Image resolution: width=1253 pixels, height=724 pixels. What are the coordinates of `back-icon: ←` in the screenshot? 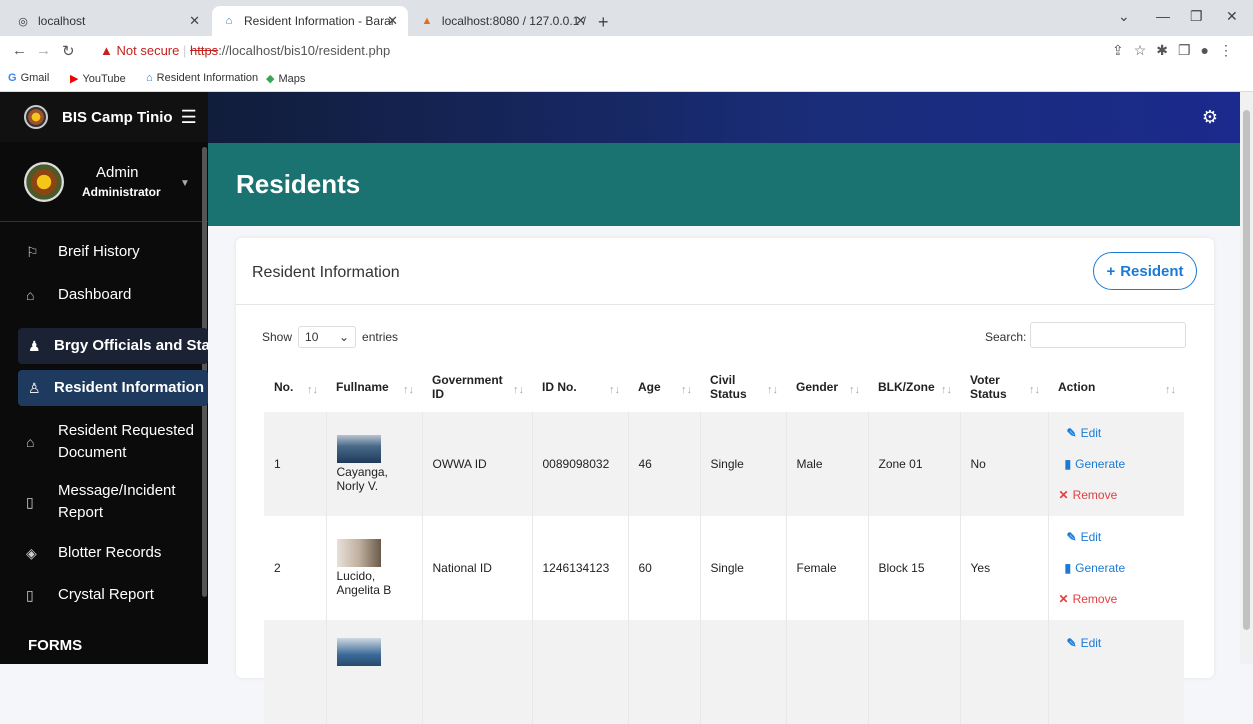 It's located at (19, 50).